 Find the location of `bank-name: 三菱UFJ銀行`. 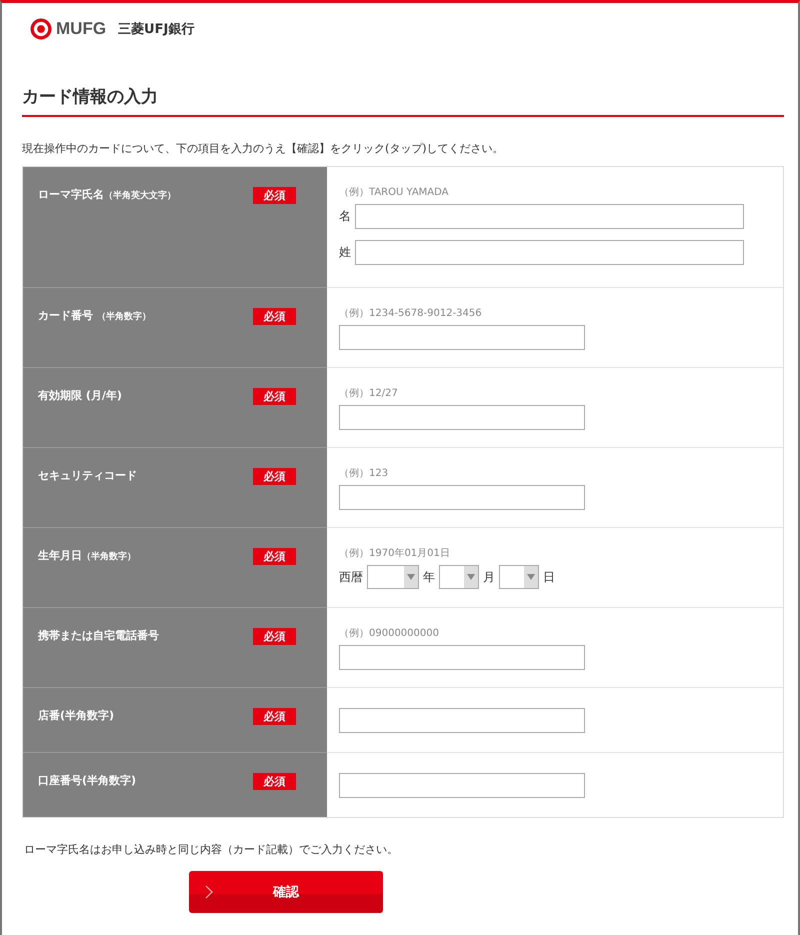

bank-name: 三菱UFJ銀行 is located at coordinates (156, 29).